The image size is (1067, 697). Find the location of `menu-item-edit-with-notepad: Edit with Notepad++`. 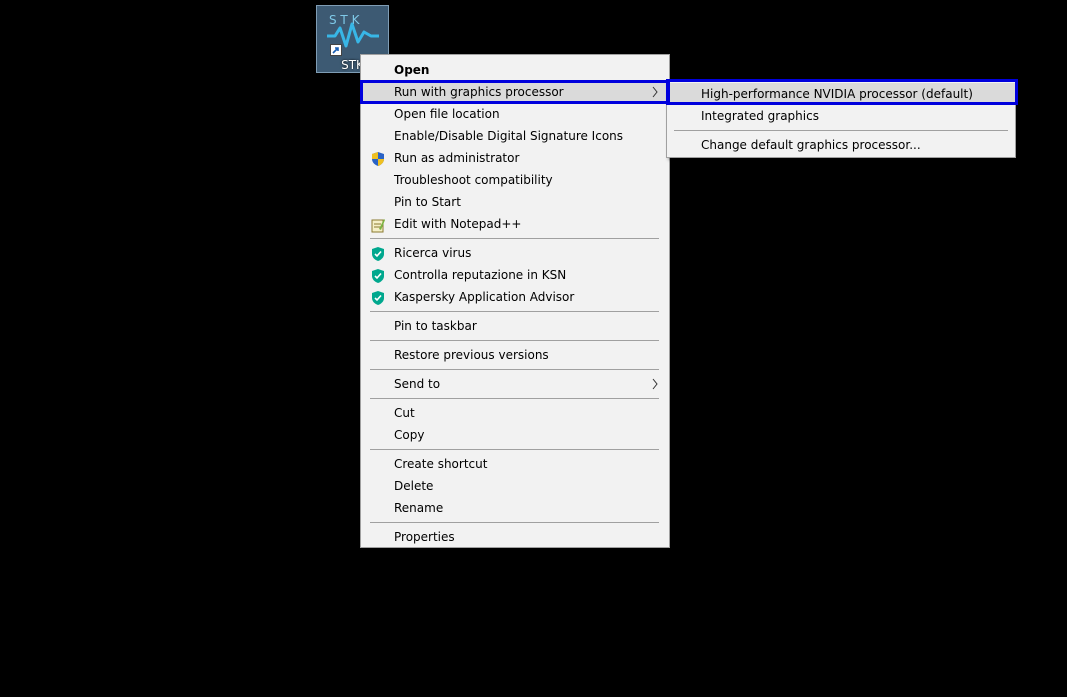

menu-item-edit-with-notepad: Edit with Notepad++ is located at coordinates (515, 224).